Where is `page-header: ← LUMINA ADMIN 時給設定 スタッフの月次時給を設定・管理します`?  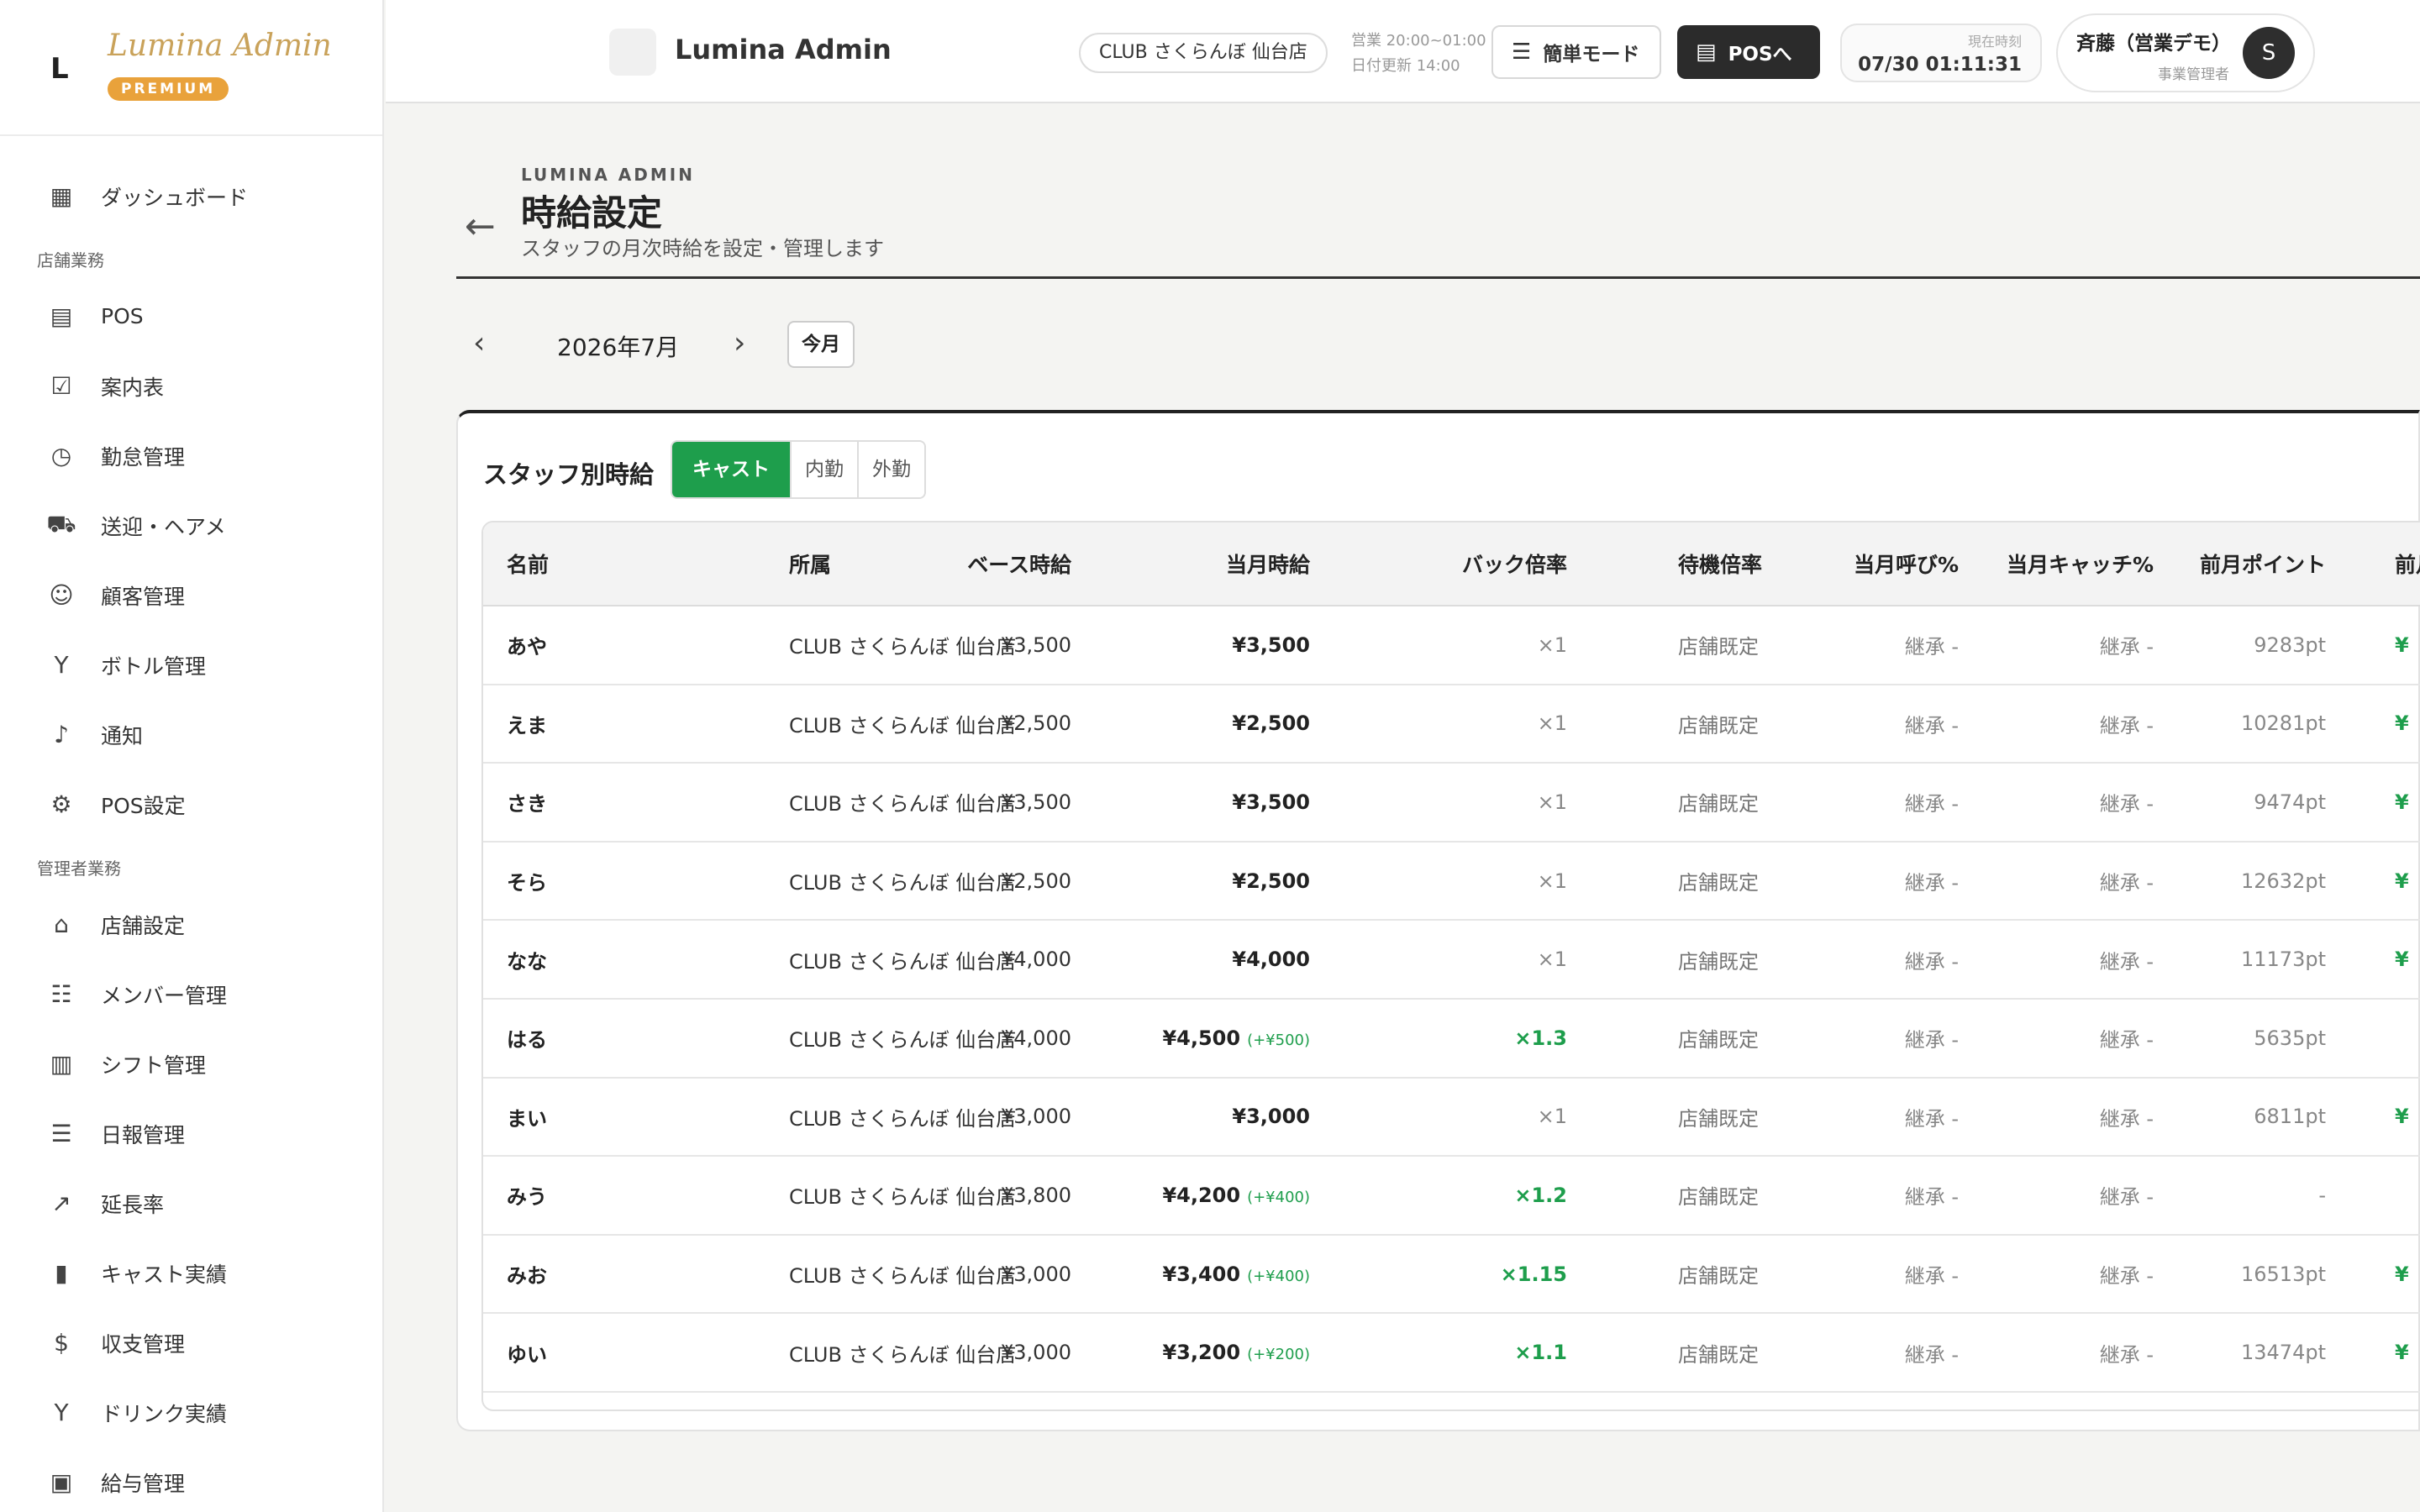 page-header: ← LUMINA ADMIN 時給設定 スタッフの月次時給を設定・管理します is located at coordinates (1438, 222).